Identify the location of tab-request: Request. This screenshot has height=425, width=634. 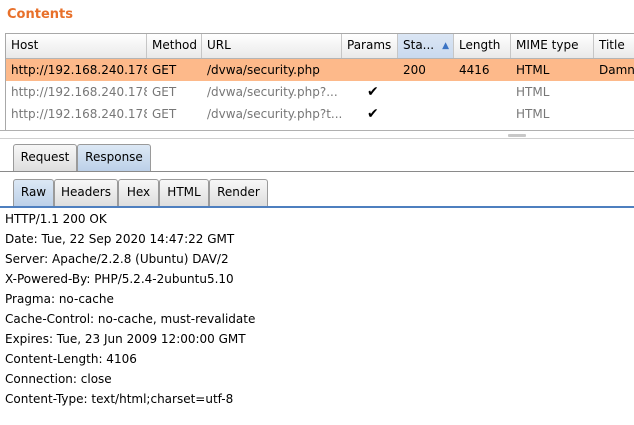
(45, 157).